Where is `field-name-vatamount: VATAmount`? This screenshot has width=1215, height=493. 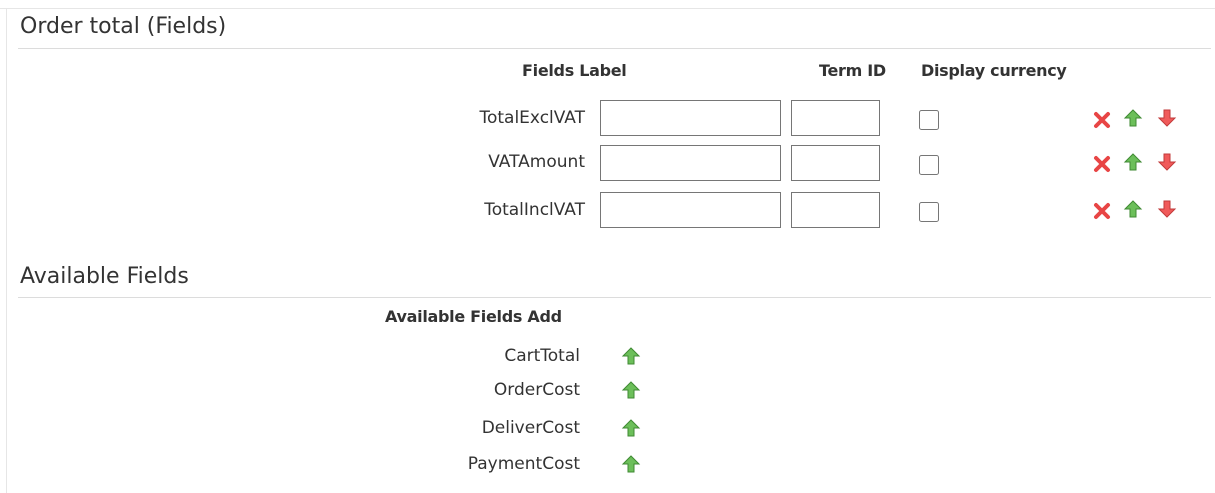
field-name-vatamount: VATAmount is located at coordinates (536, 162).